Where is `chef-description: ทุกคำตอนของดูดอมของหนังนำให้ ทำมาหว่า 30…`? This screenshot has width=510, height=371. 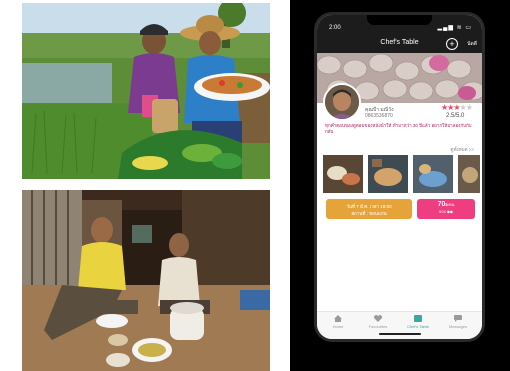 chef-description: ทุกคำตอนของดูดอมของหนังนำให้ ทำมาหว่า 30… is located at coordinates (398, 128).